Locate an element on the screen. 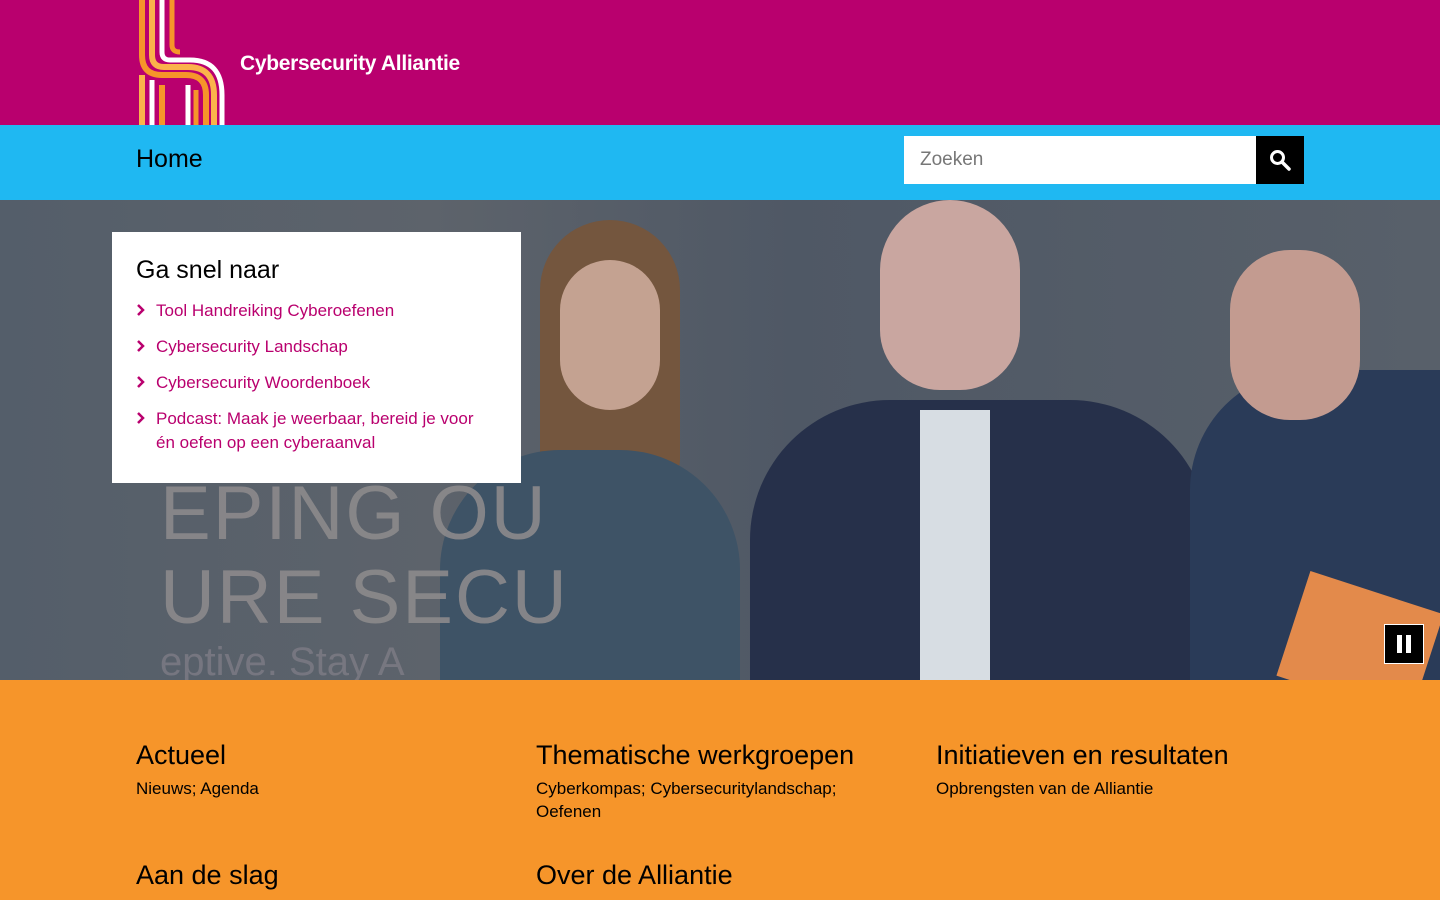 This screenshot has height=900, width=1440. section-title: Aan de slag is located at coordinates (316, 875).